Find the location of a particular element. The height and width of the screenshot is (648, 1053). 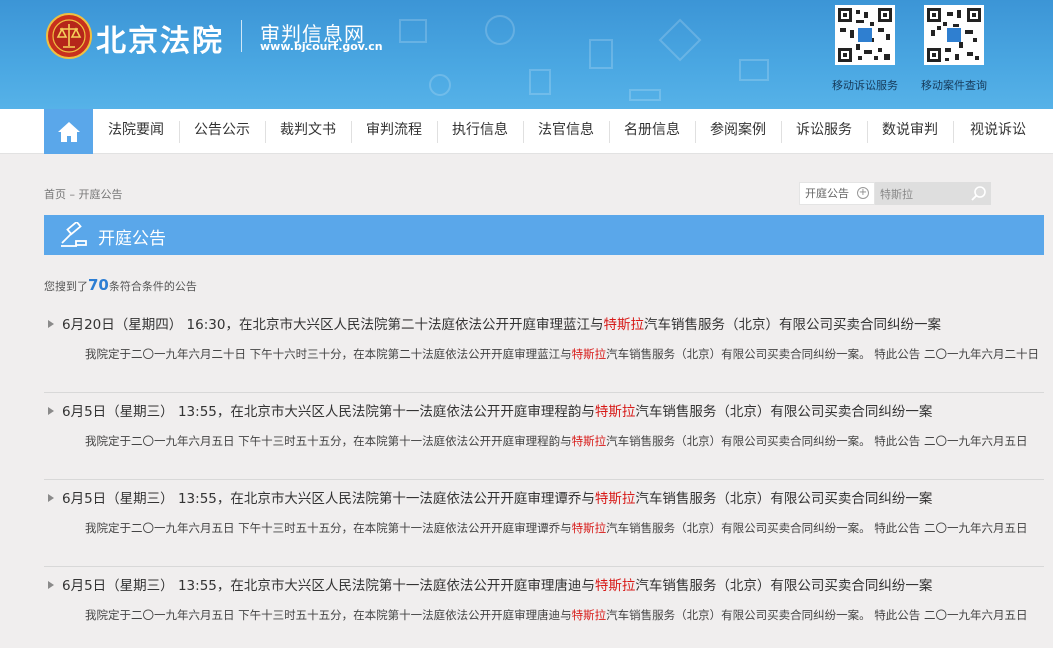

result-count-suffix: 条符合条件的公告 is located at coordinates (152, 286).